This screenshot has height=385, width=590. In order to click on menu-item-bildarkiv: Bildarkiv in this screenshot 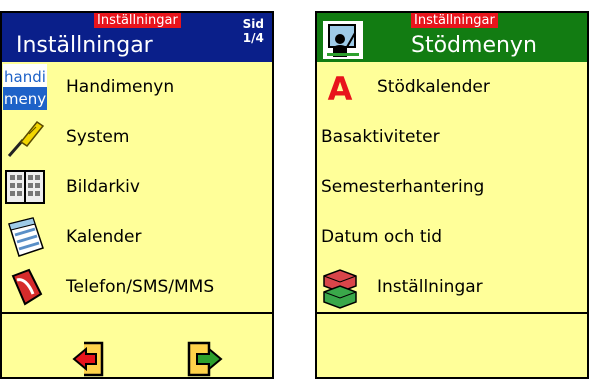, I will do `click(137, 188)`.